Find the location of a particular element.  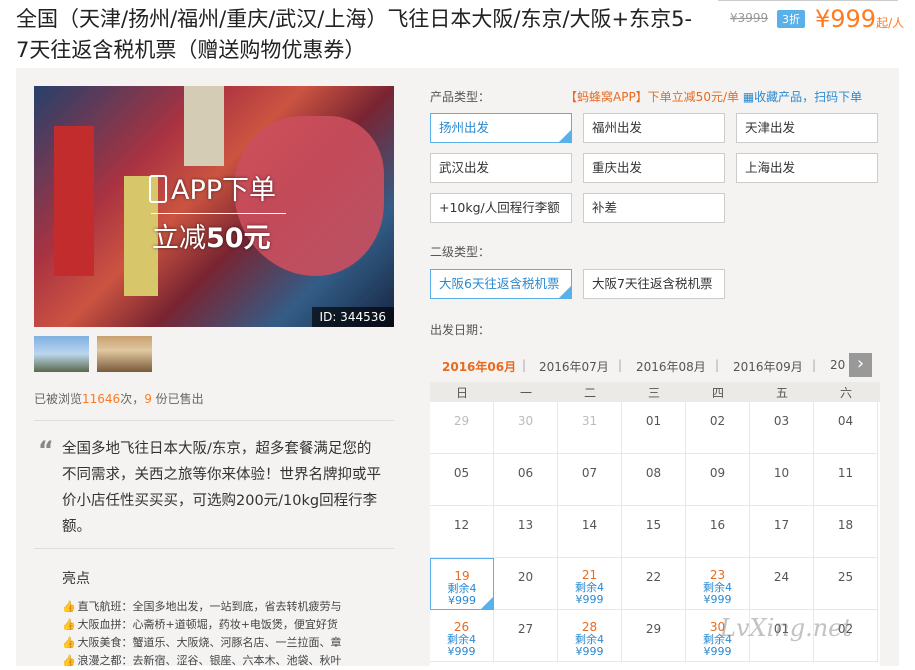

calendar-day: 27 is located at coordinates (526, 636).